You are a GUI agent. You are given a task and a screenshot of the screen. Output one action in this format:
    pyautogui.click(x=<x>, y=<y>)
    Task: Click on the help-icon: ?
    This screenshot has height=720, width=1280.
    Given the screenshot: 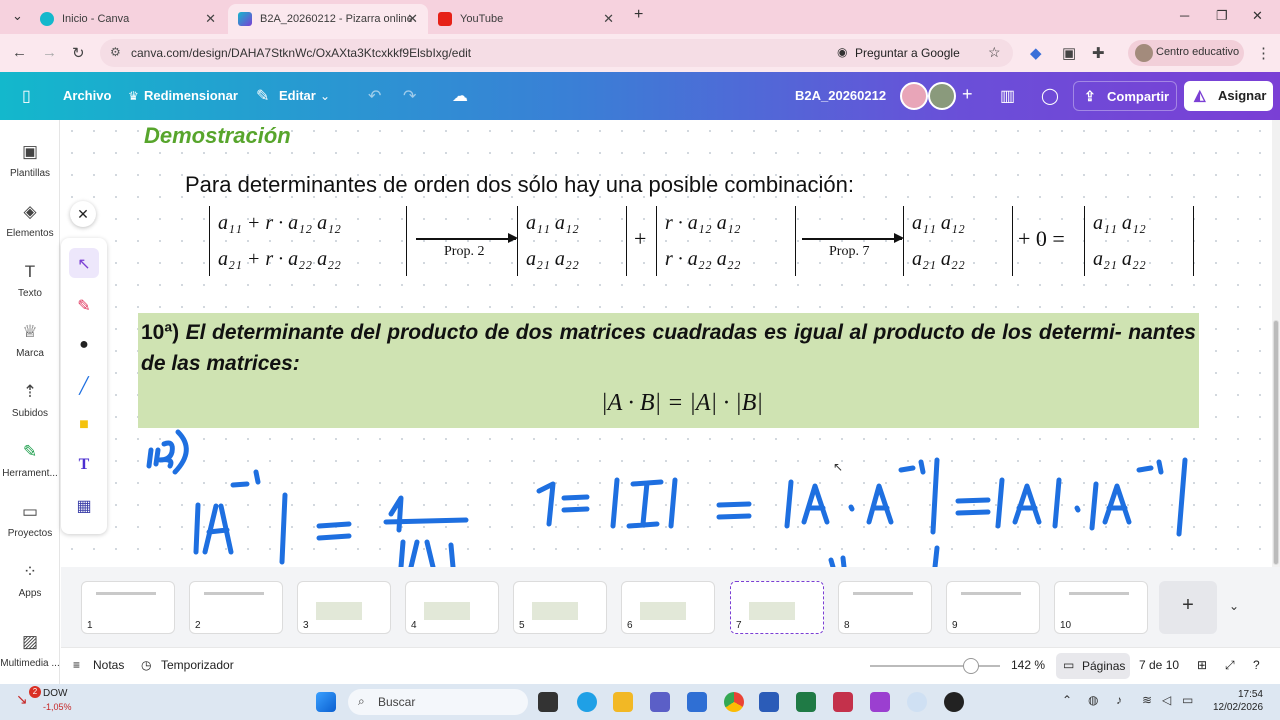 What is the action you would take?
    pyautogui.click(x=1256, y=665)
    